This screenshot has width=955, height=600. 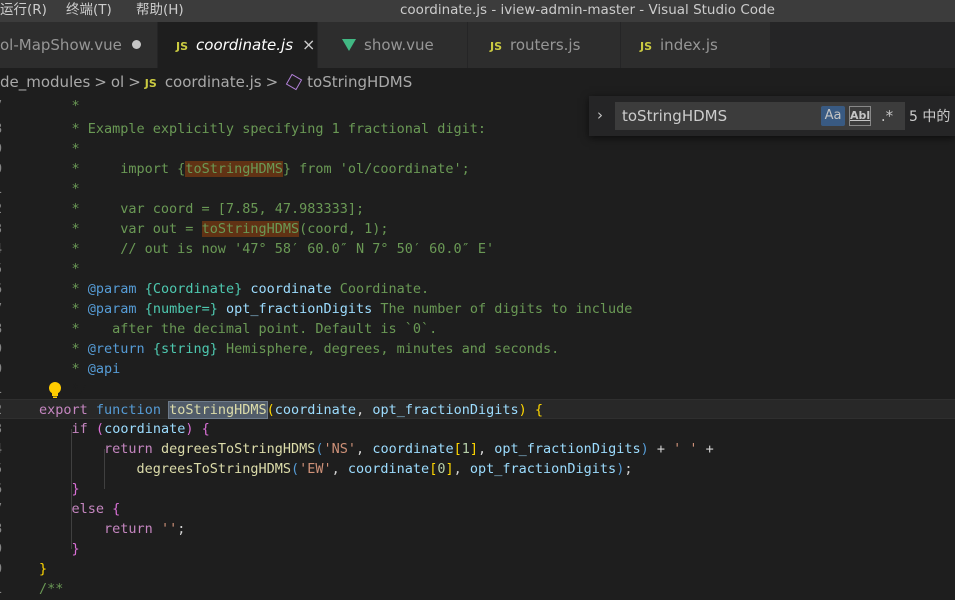 What do you see at coordinates (88, 509) in the screenshot?
I see `keyword: else` at bounding box center [88, 509].